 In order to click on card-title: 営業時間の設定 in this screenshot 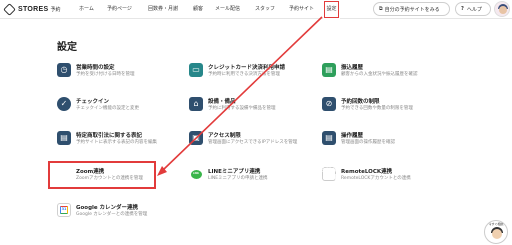, I will do `click(95, 68)`.